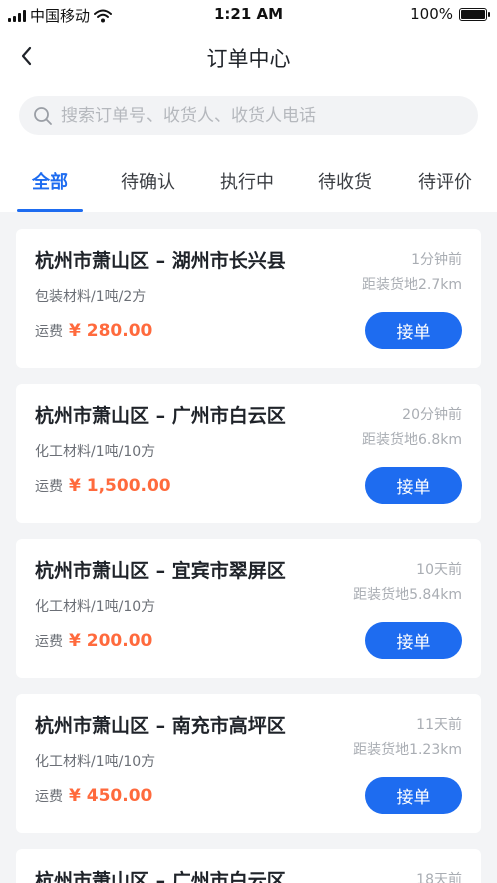  Describe the element at coordinates (411, 440) in the screenshot. I see `order-distance: 距装货地6.8km` at that location.